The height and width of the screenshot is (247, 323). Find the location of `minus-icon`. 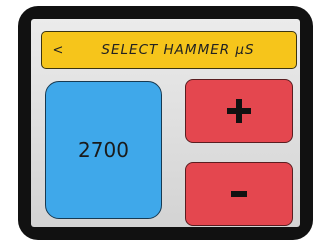

minus-icon is located at coordinates (239, 194).